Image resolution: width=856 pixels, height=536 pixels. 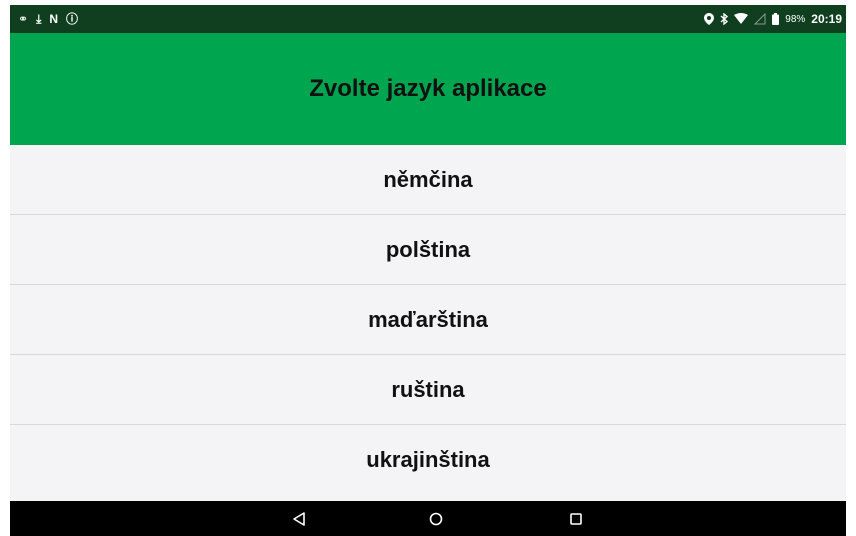 I want to click on nfc-n-icon: N, so click(x=54, y=19).